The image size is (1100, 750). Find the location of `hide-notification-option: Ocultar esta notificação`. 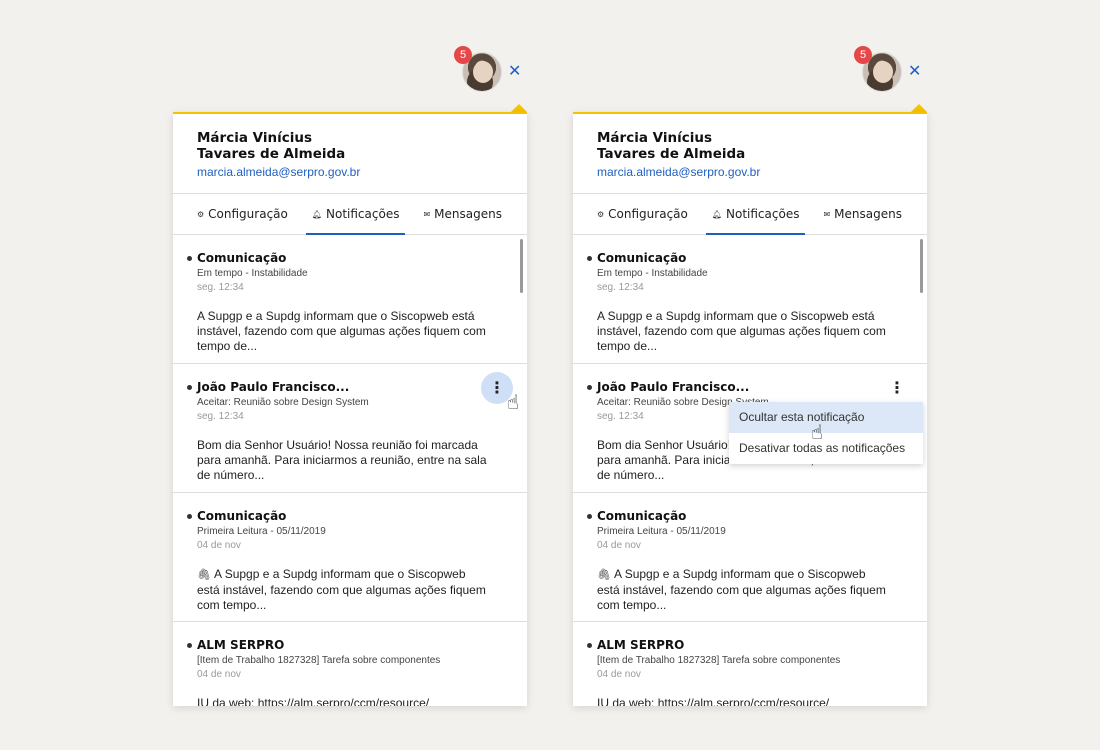

hide-notification-option: Ocultar esta notificação is located at coordinates (826, 417).